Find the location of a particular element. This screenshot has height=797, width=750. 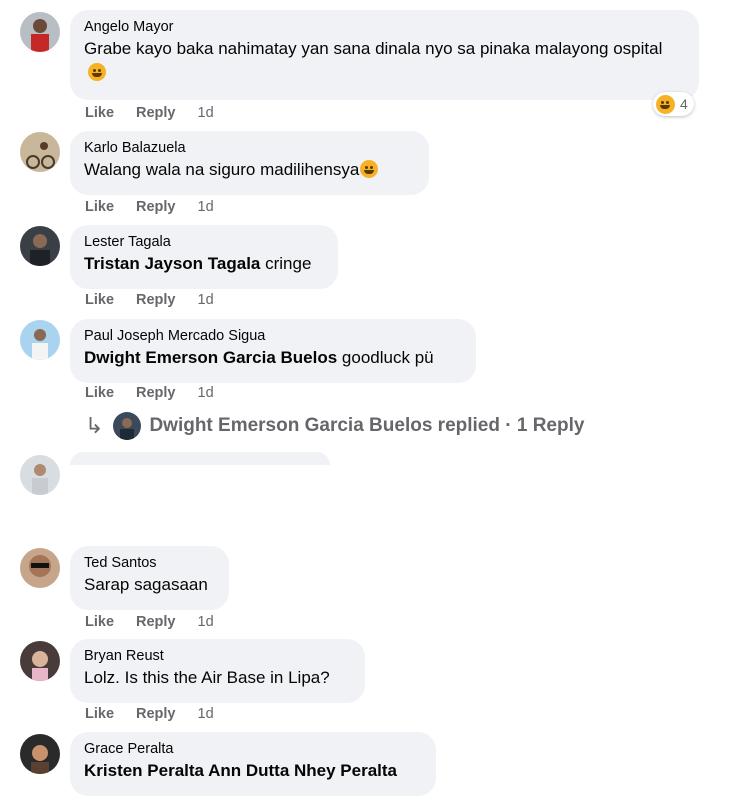

mention-link: Dwight Emerson Garcia Buelos is located at coordinates (210, 357).